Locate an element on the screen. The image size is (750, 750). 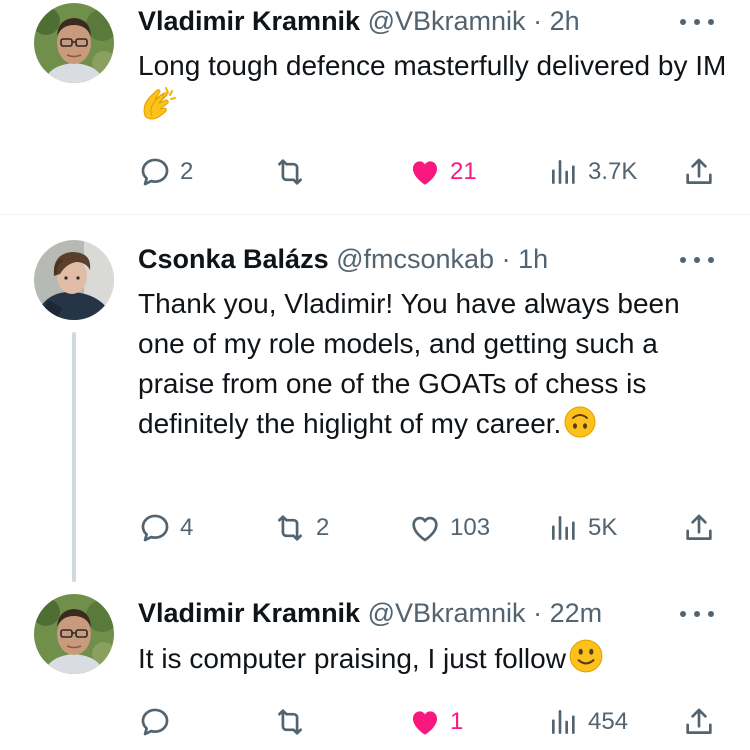
avatar-csonka-balazs is located at coordinates (74, 280).